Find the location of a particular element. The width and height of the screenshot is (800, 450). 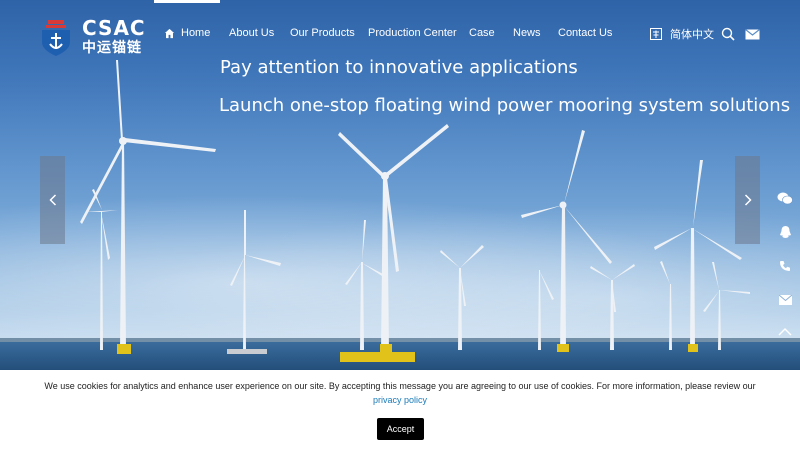

phone-button is located at coordinates (785, 266).